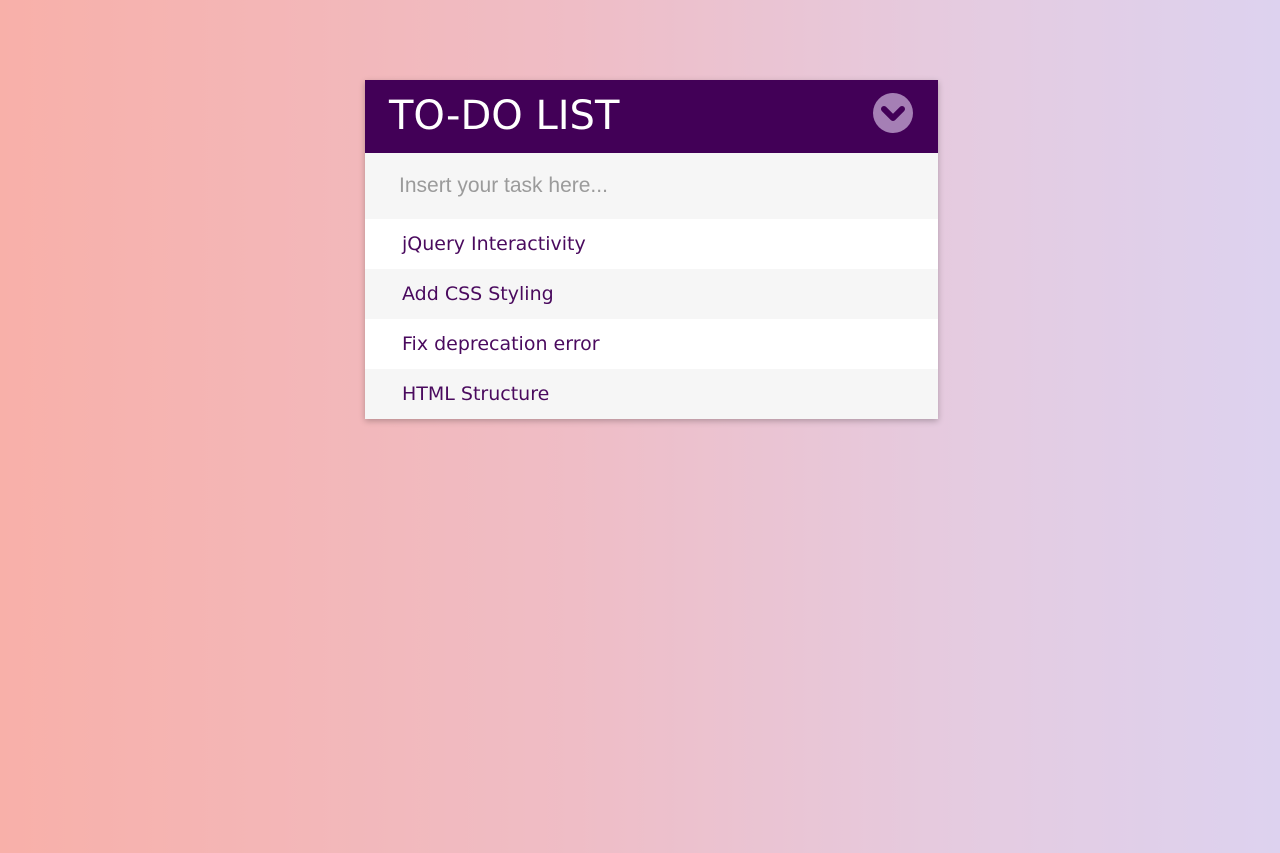  I want to click on task-input-wrap, so click(651, 186).